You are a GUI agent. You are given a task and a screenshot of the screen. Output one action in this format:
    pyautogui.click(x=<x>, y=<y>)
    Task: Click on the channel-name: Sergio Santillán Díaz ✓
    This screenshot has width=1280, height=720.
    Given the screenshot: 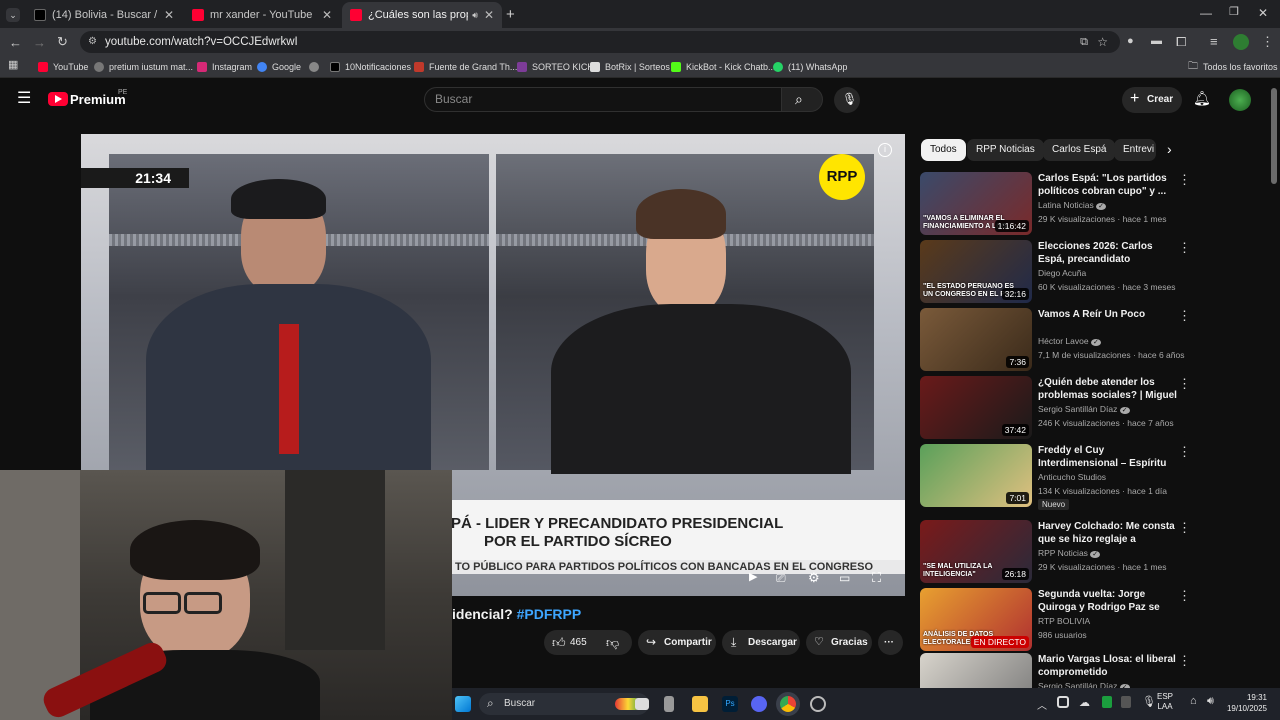 What is the action you would take?
    pyautogui.click(x=1084, y=409)
    